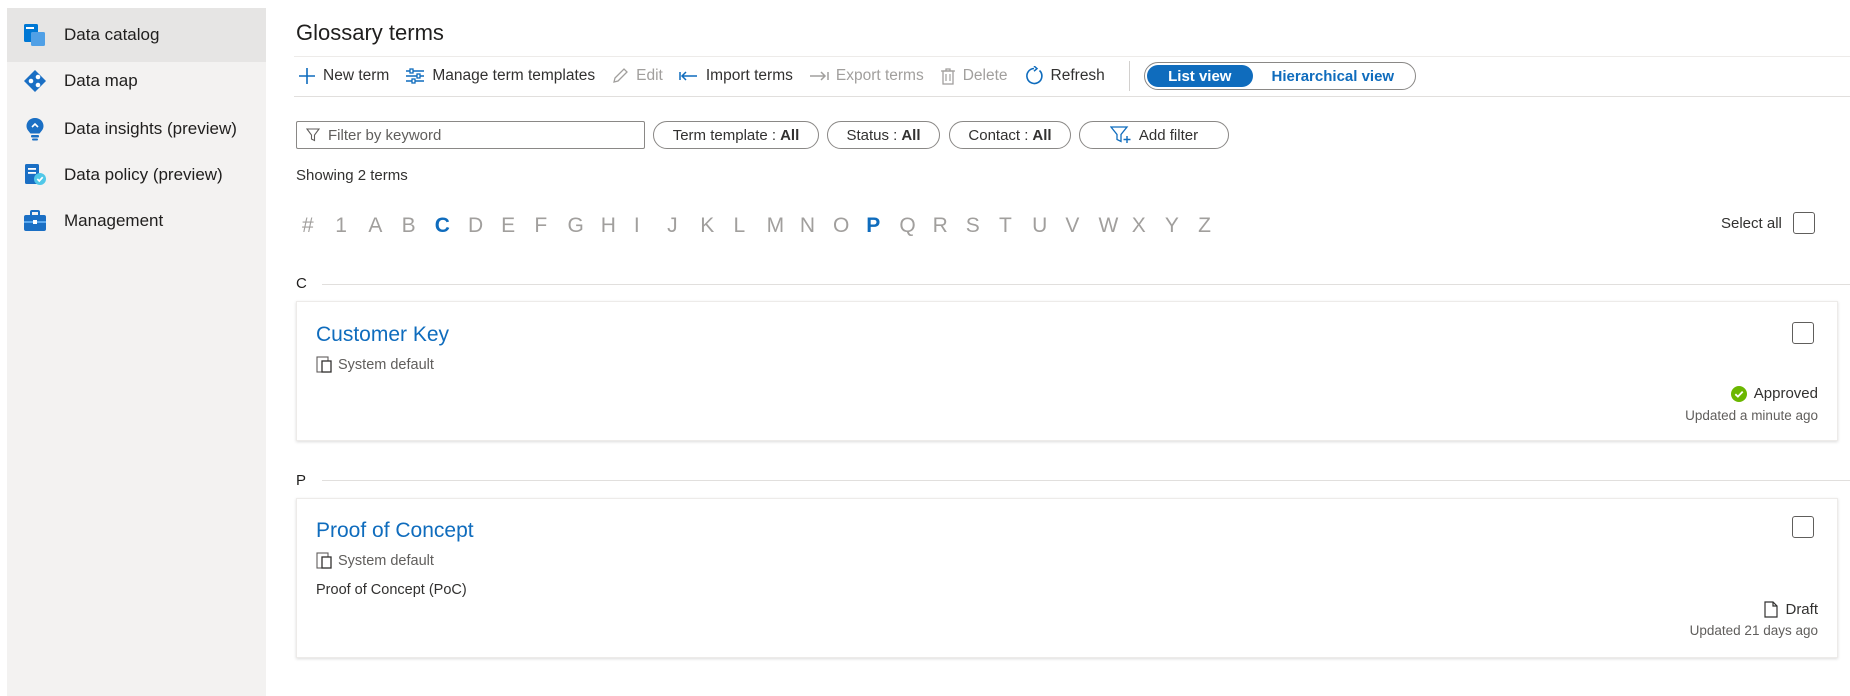 This screenshot has height=696, width=1850. Describe the element at coordinates (150, 128) in the screenshot. I see `nav-label: Data insights (preview)` at that location.